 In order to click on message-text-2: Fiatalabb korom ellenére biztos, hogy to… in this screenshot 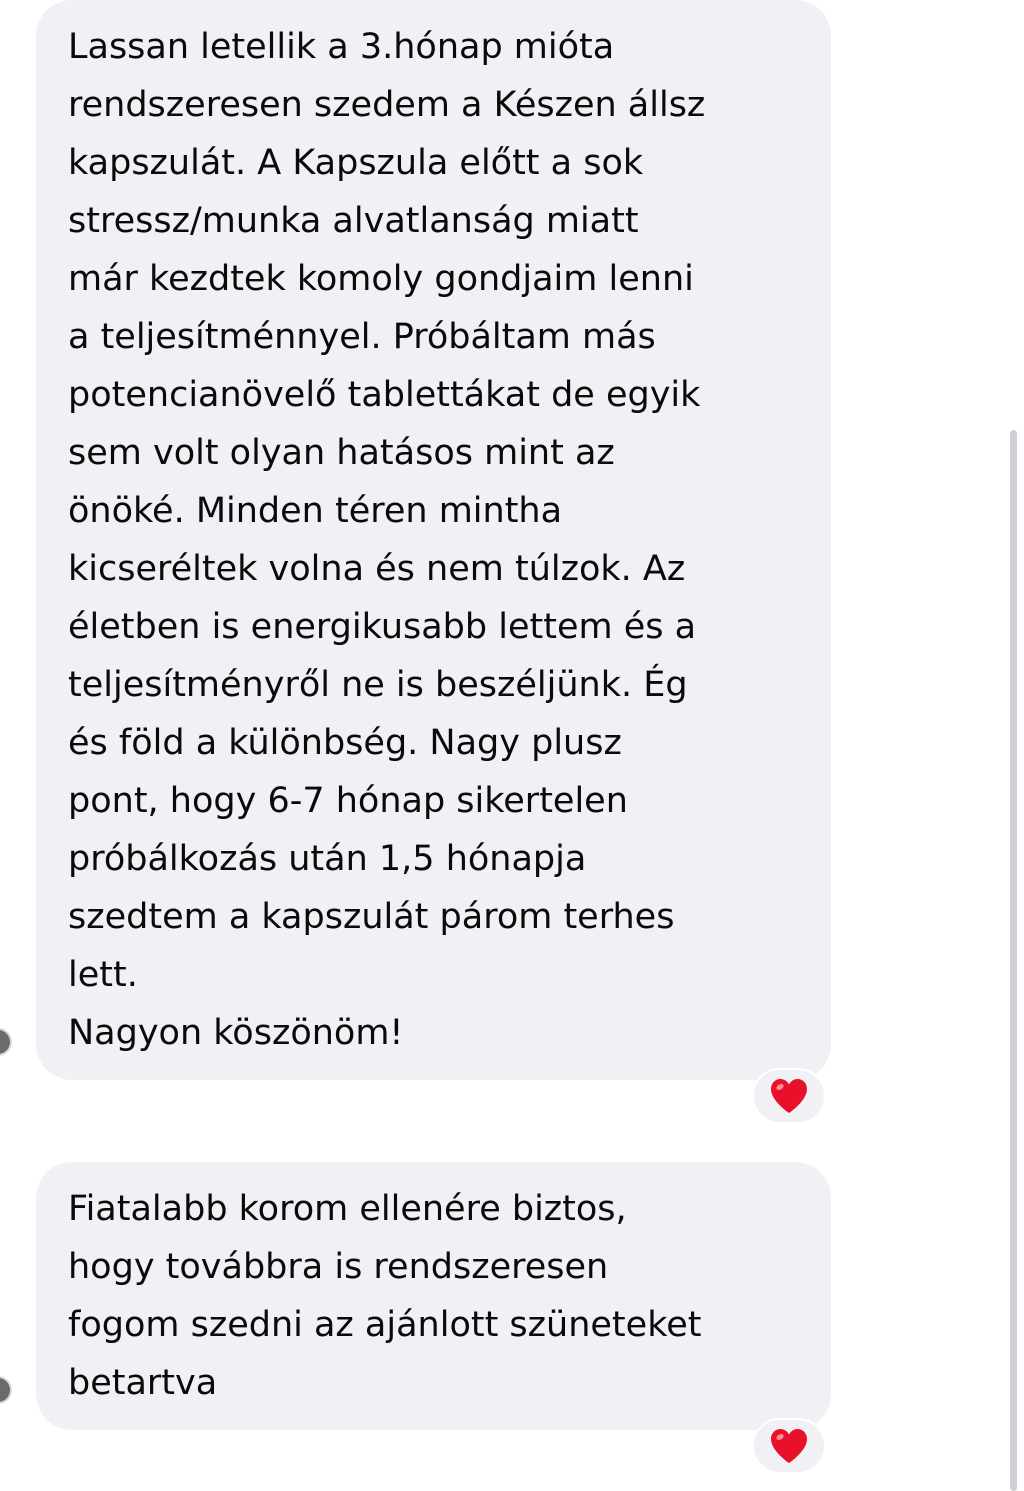, I will do `click(385, 1296)`.